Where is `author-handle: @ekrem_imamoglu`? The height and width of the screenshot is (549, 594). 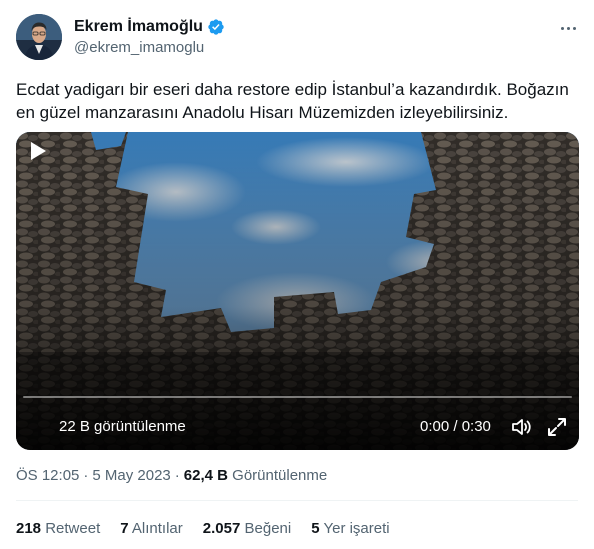
author-handle: @ekrem_imamoglu is located at coordinates (149, 48).